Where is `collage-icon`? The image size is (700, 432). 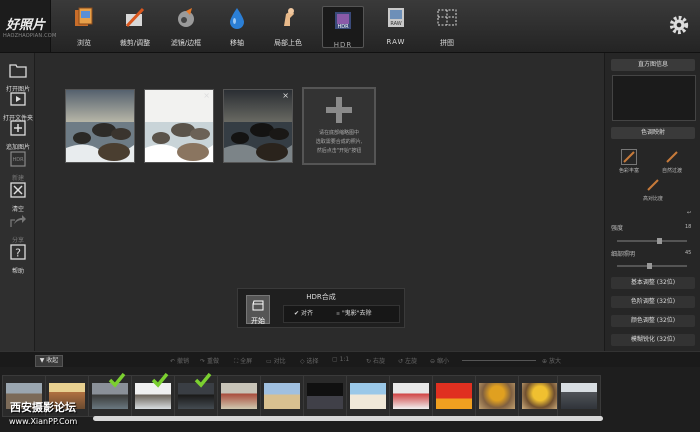
collage-icon is located at coordinates (447, 17).